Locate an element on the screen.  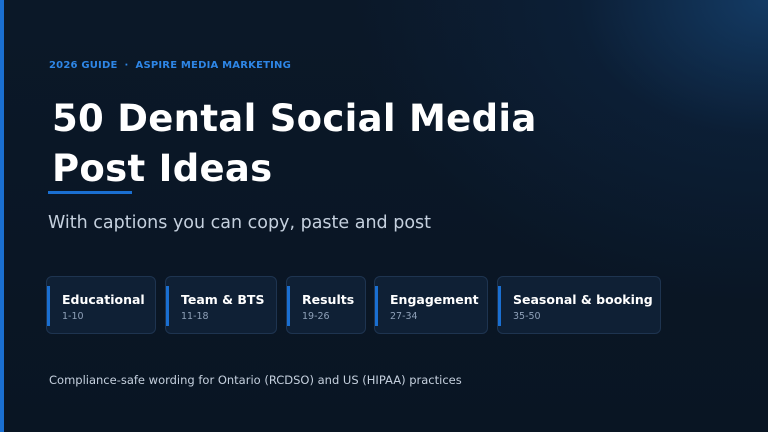
card-range: 35-50 is located at coordinates (527, 316).